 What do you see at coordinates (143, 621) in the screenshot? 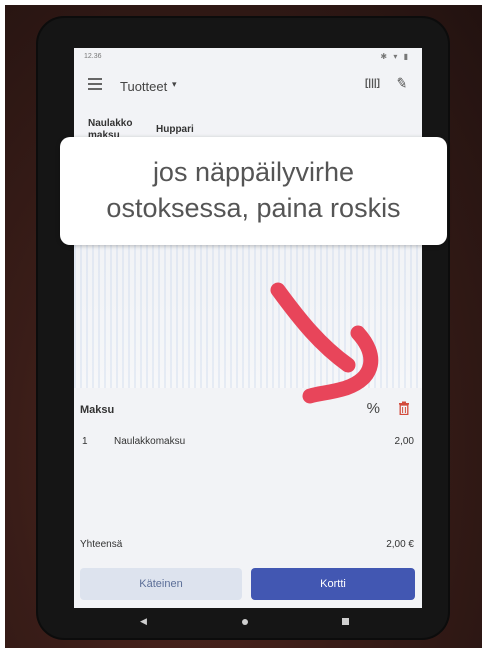
I see `back-icon: ◀` at bounding box center [143, 621].